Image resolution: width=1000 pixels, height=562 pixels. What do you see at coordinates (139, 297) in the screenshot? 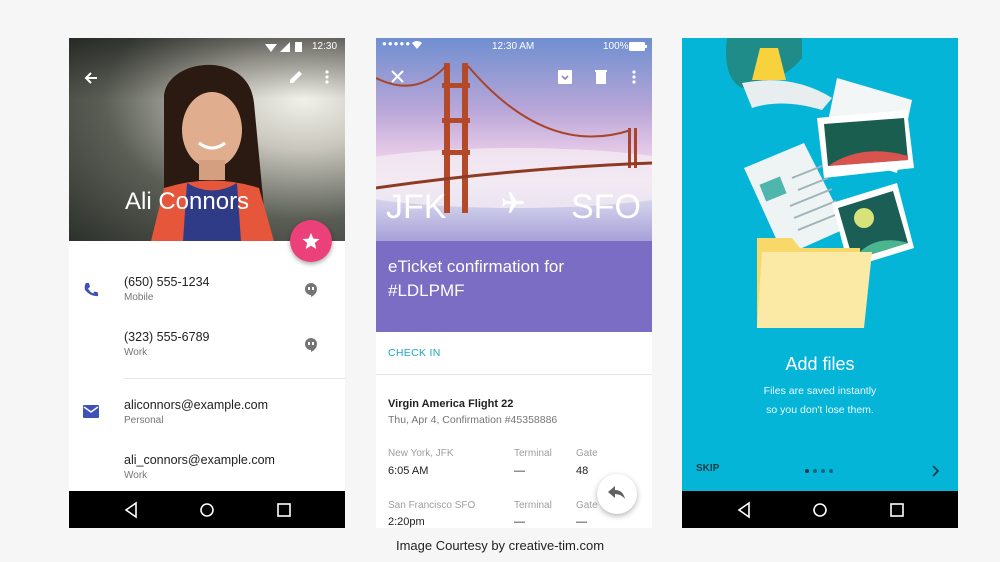
I see `phone-type: Mobile` at bounding box center [139, 297].